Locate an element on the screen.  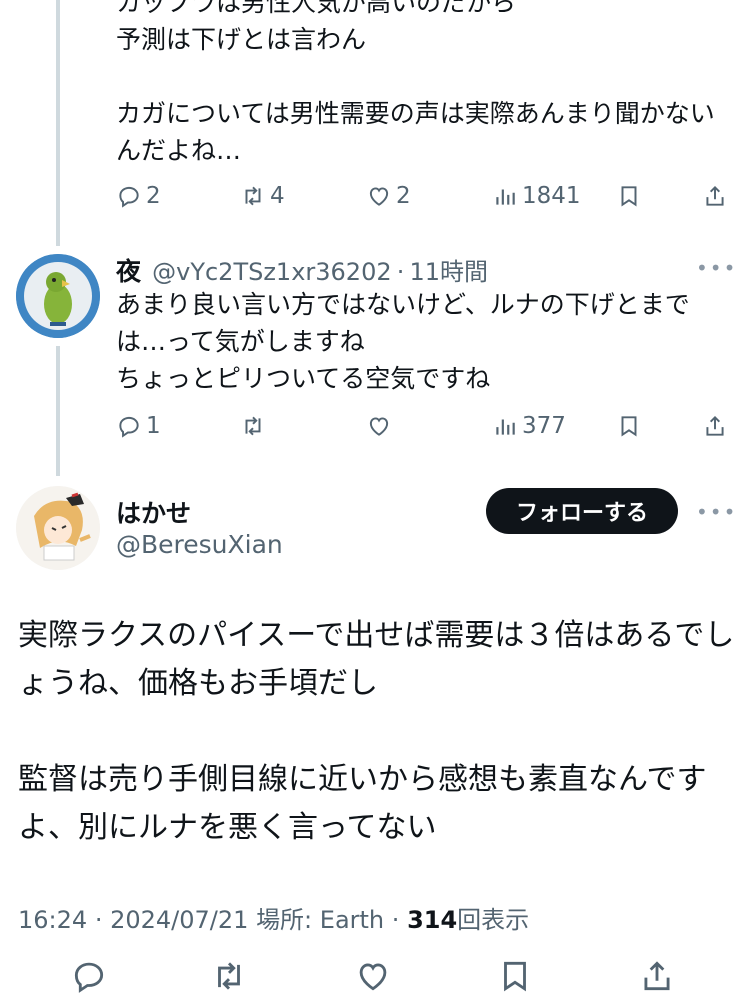
author-name: はかせ is located at coordinates (153, 512).